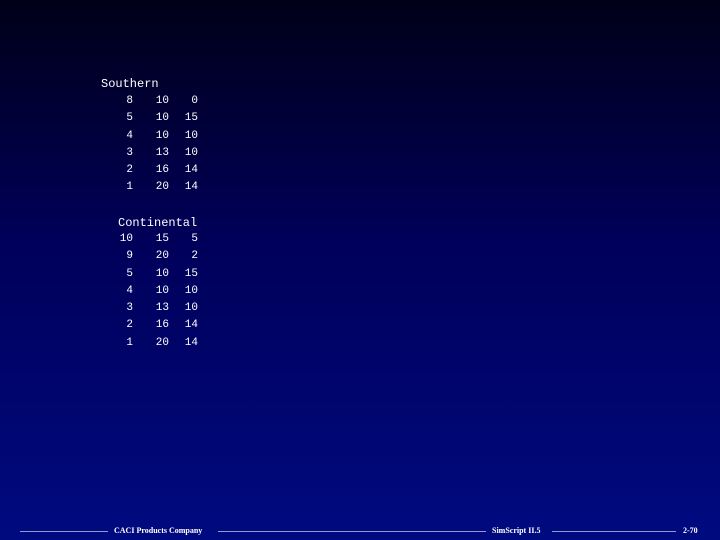 This screenshot has height=540, width=720. Describe the element at coordinates (194, 101) in the screenshot. I see `table-cell: 0` at that location.